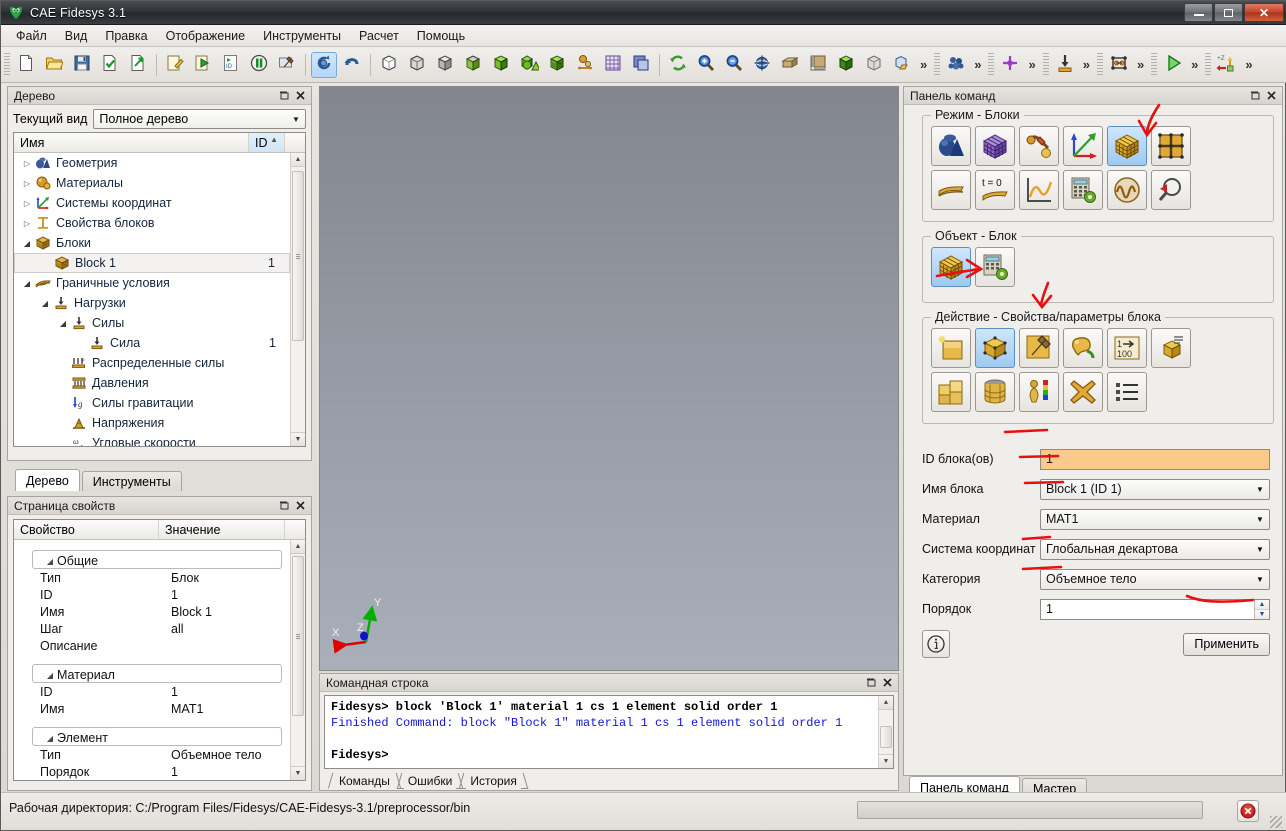 This screenshot has height=831, width=1286. I want to click on tree-item-13: Напряжения, so click(152, 423).